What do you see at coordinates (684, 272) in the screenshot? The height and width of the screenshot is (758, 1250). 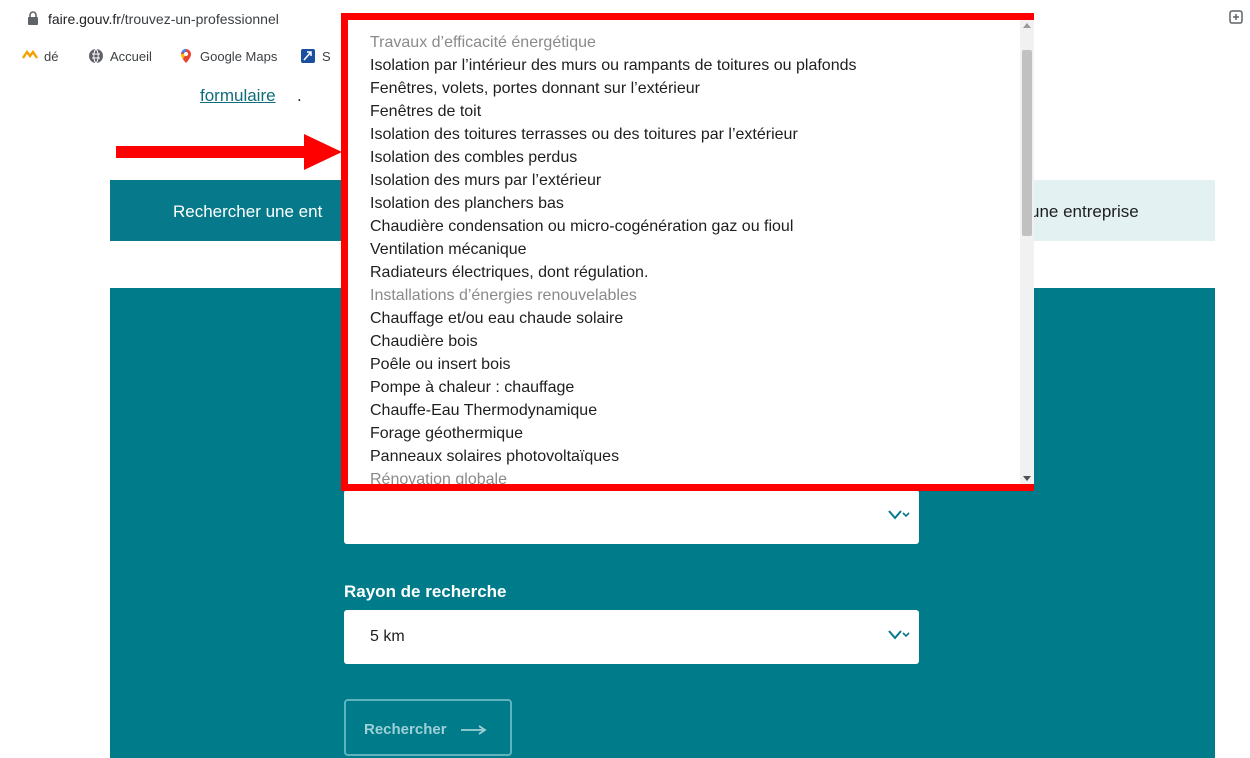 I see `dropdown-option: Radiateurs électriques, dont régulation.` at bounding box center [684, 272].